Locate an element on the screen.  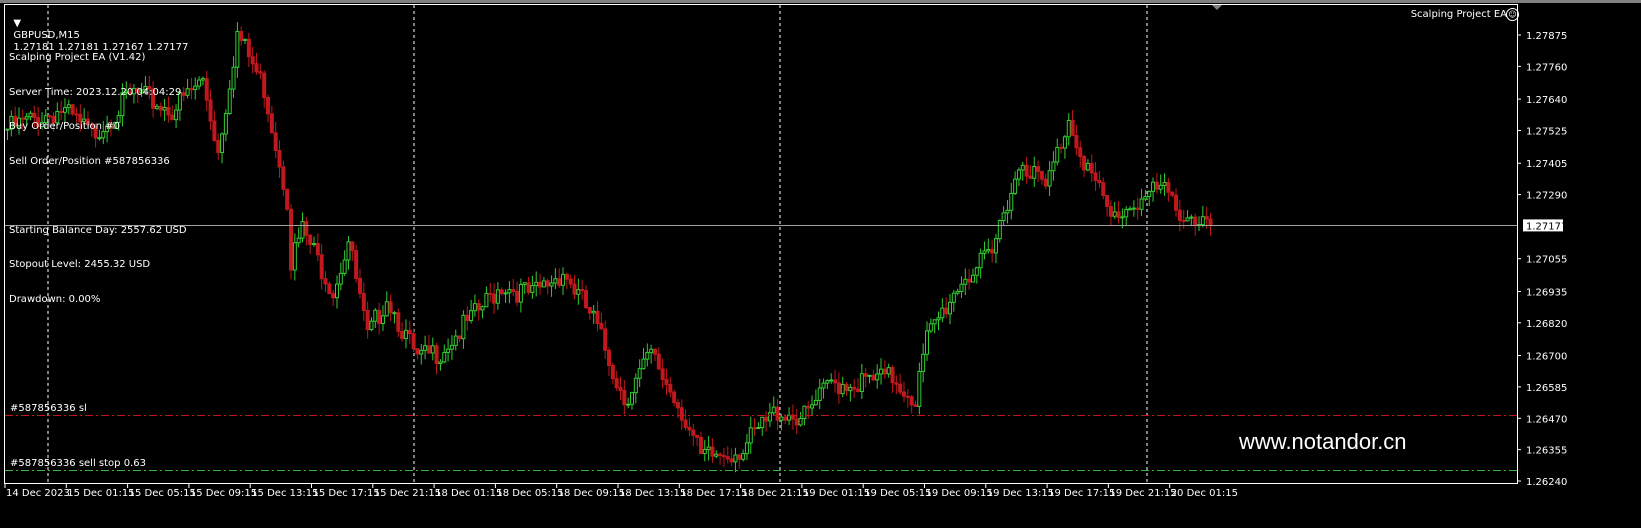
stop-loss-label: #587856336 sl is located at coordinates (48, 408).